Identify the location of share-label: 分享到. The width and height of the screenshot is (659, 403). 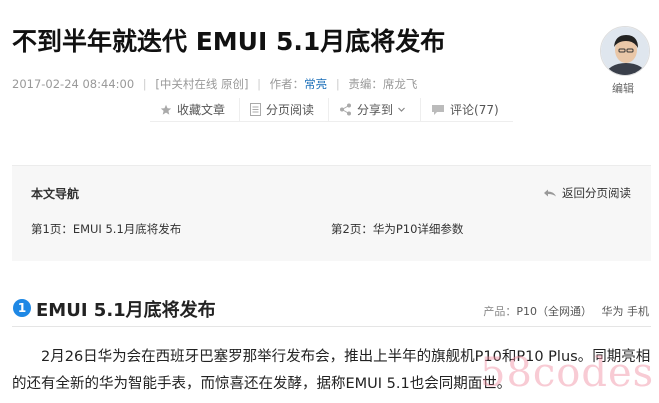
(375, 110).